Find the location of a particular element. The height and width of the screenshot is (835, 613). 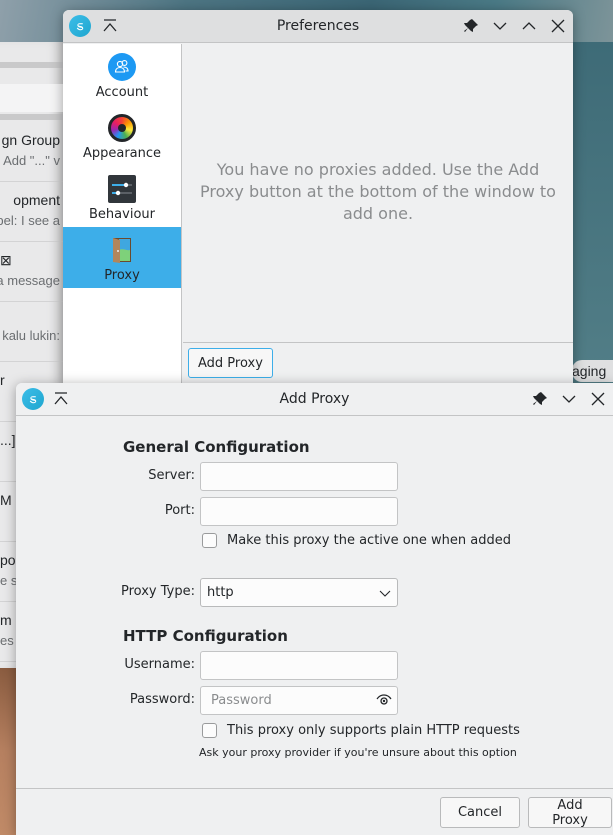

proxy-type-select: http is located at coordinates (299, 592).